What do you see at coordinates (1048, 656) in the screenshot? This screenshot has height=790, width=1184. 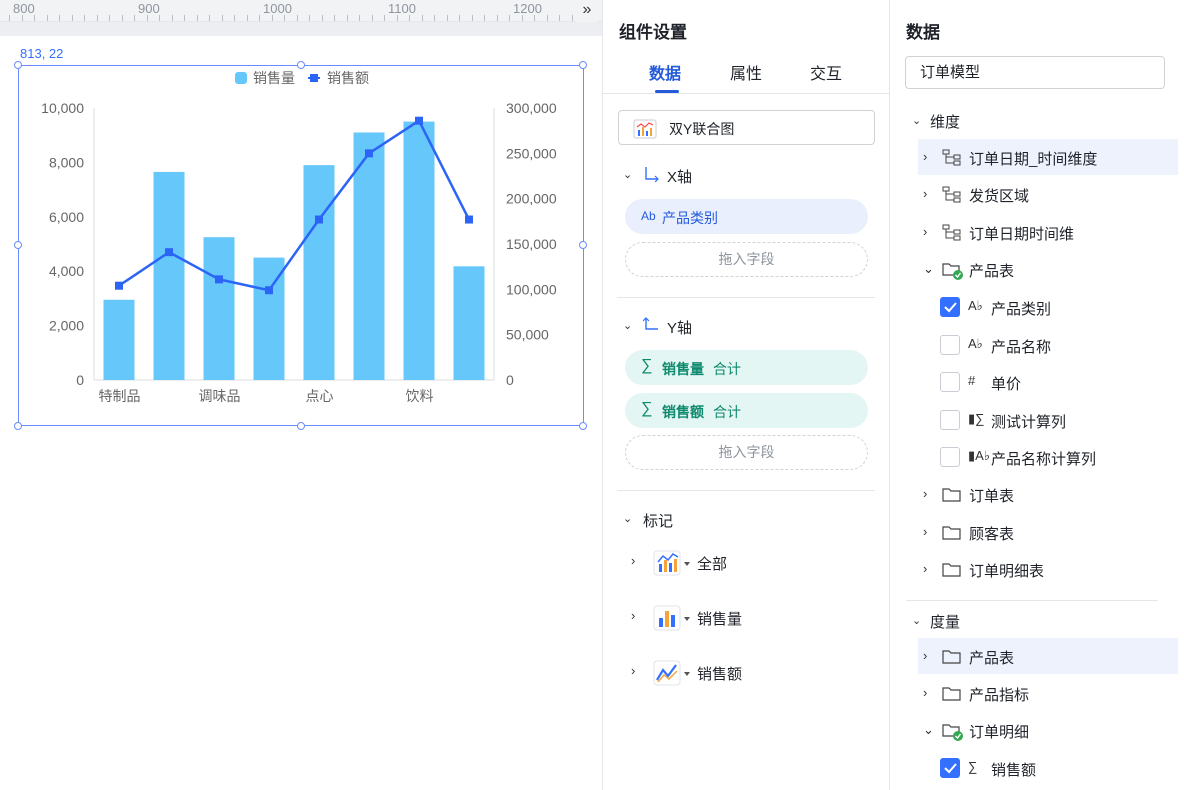 I see `tree-item-measure-product-table: › 产品表` at bounding box center [1048, 656].